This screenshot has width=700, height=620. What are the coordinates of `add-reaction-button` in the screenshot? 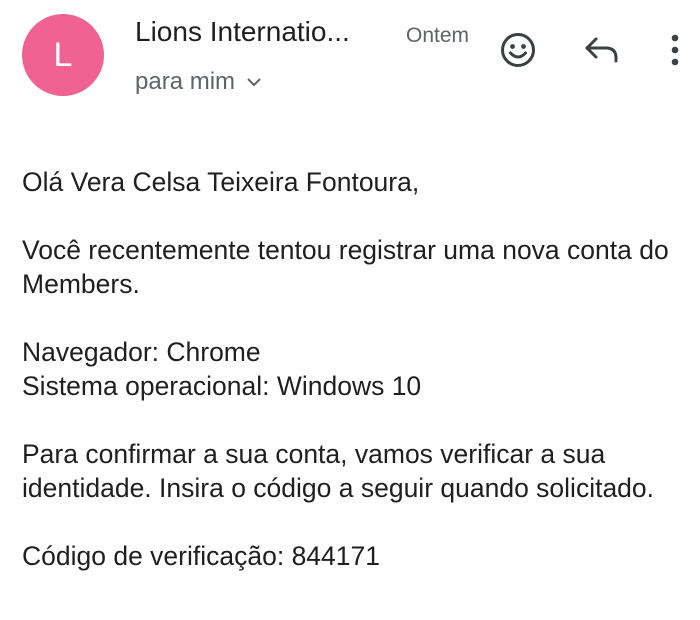 It's located at (518, 50).